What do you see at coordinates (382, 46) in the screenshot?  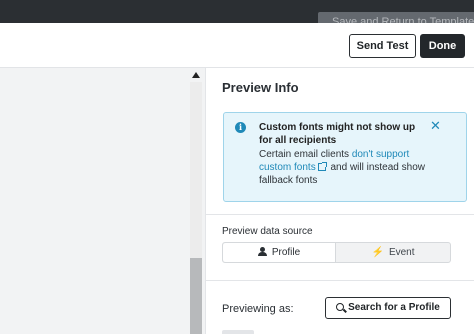 I see `send-test-button: Send Test` at bounding box center [382, 46].